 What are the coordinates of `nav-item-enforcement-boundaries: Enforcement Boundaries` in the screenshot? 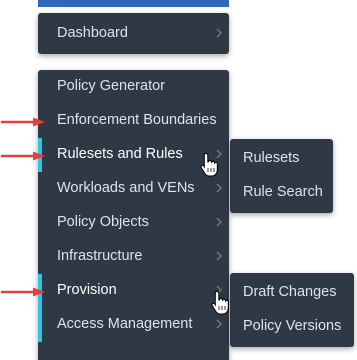 It's located at (133, 121).